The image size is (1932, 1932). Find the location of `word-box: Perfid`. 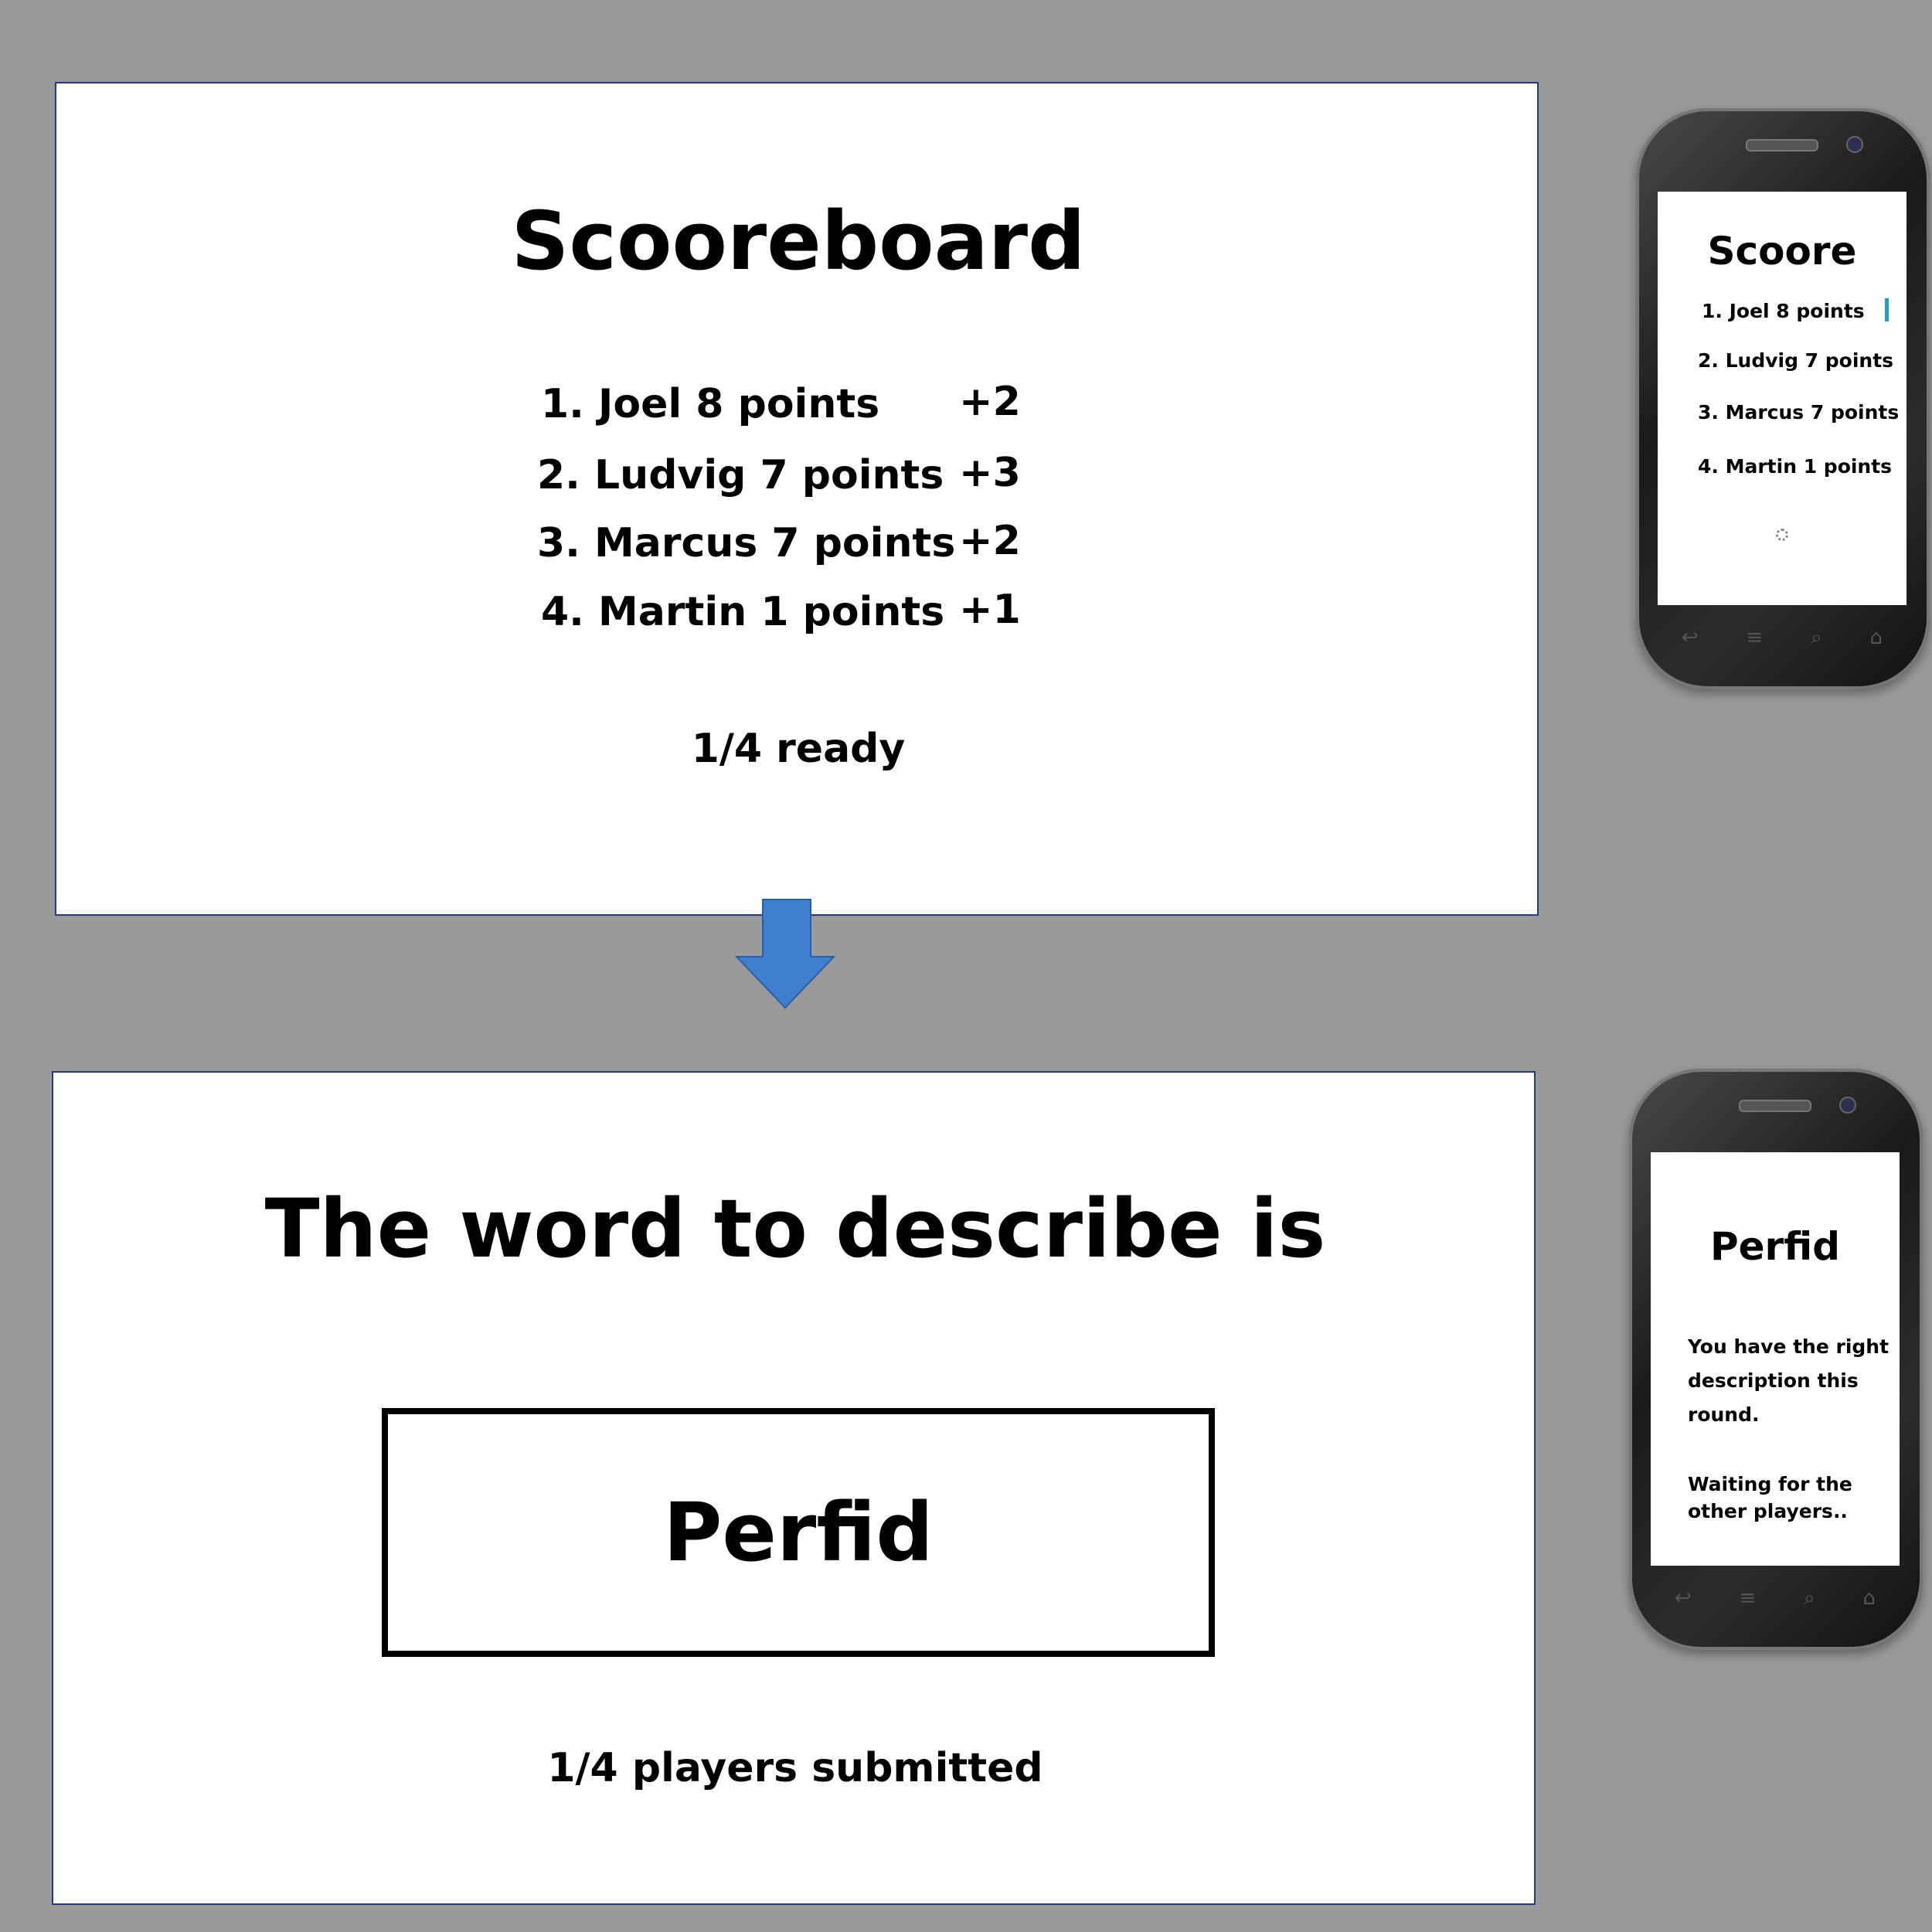

word-box: Perfid is located at coordinates (799, 1532).